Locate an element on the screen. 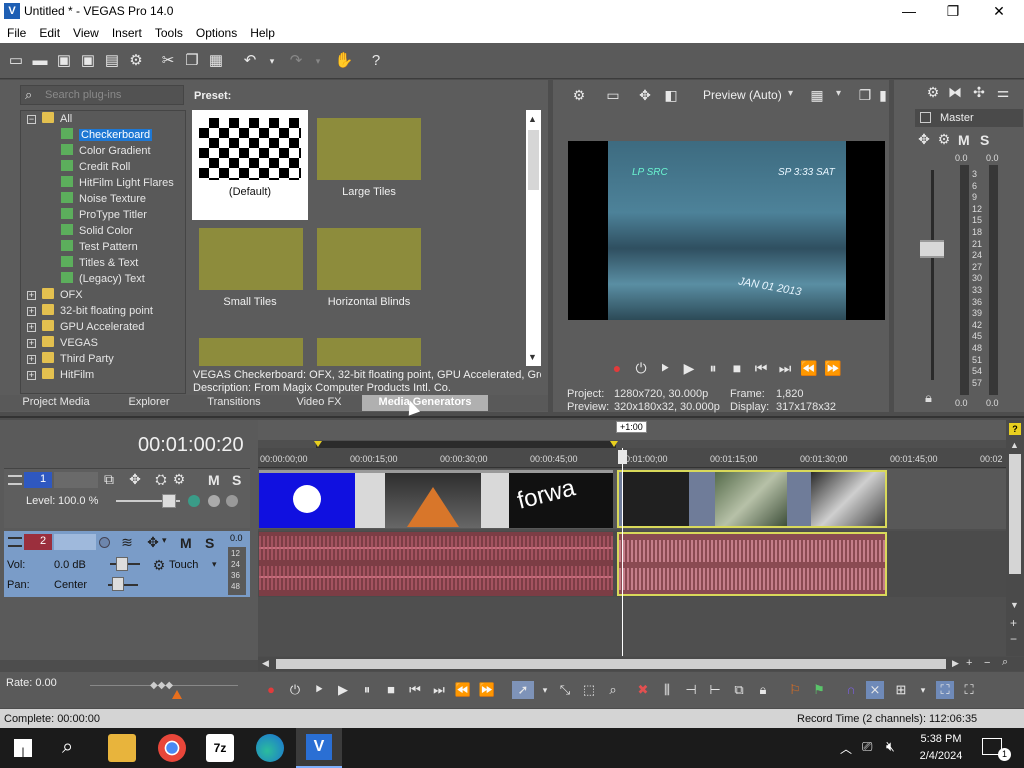 Image resolution: width=1024 pixels, height=768 pixels. tab-explorer: Explorer is located at coordinates (149, 403).